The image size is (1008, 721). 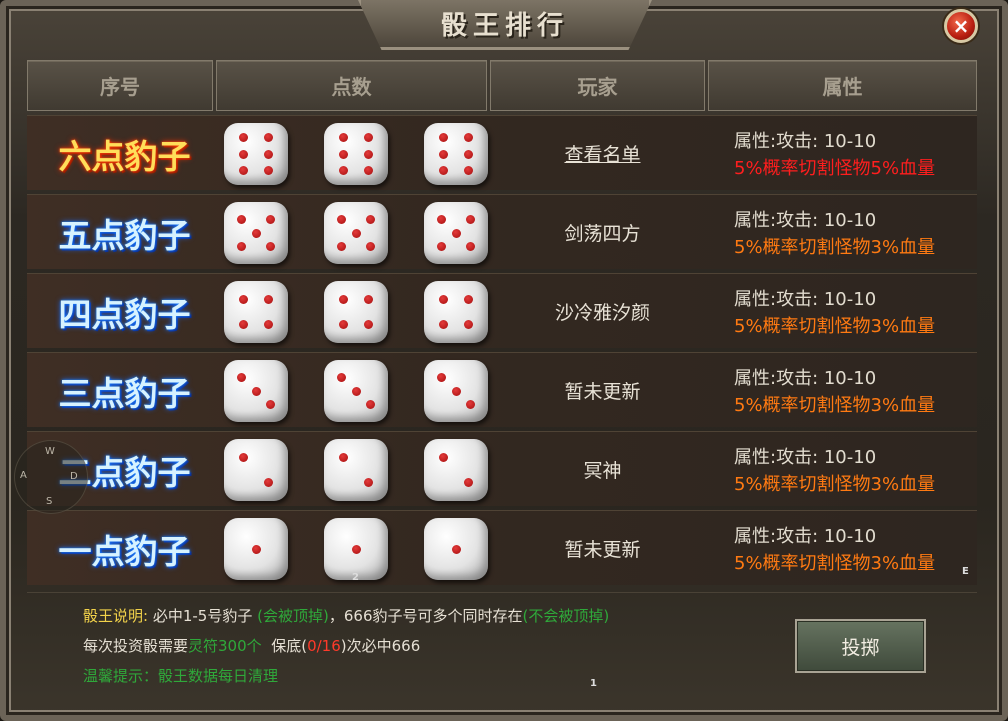 I want to click on window-title: 骰王排行, so click(x=504, y=26).